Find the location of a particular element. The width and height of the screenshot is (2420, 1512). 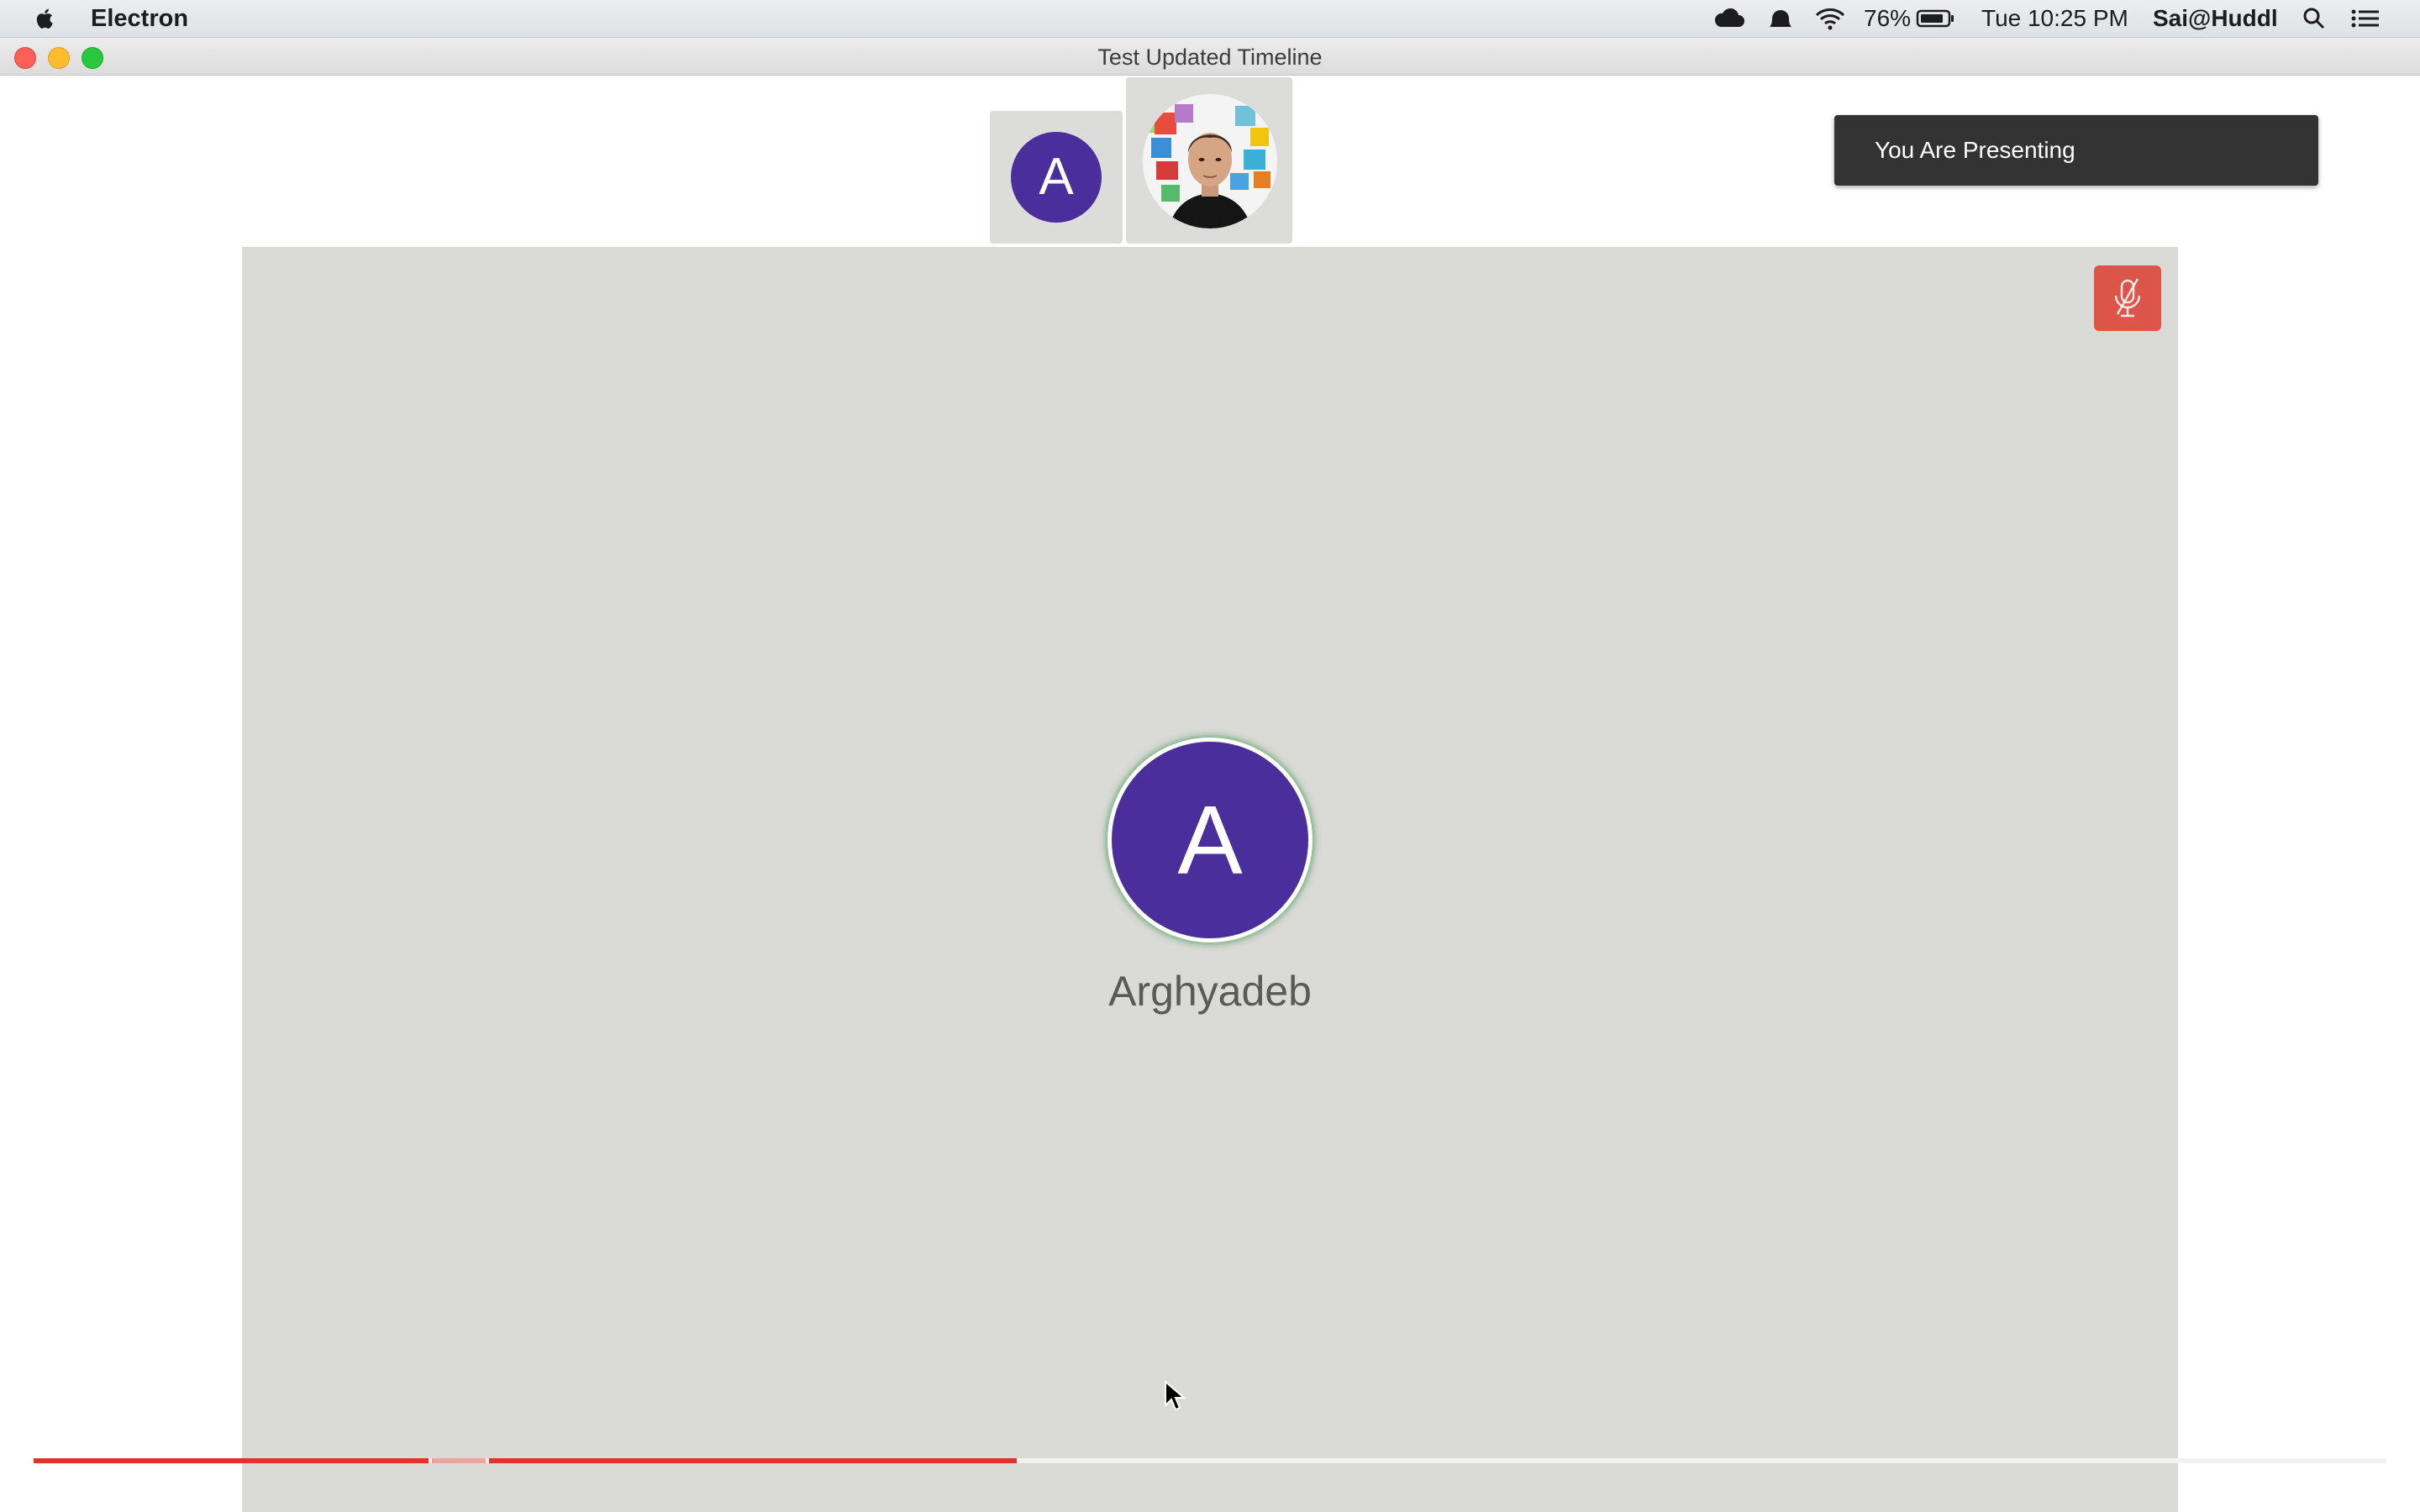

apple-icon is located at coordinates (45, 18).